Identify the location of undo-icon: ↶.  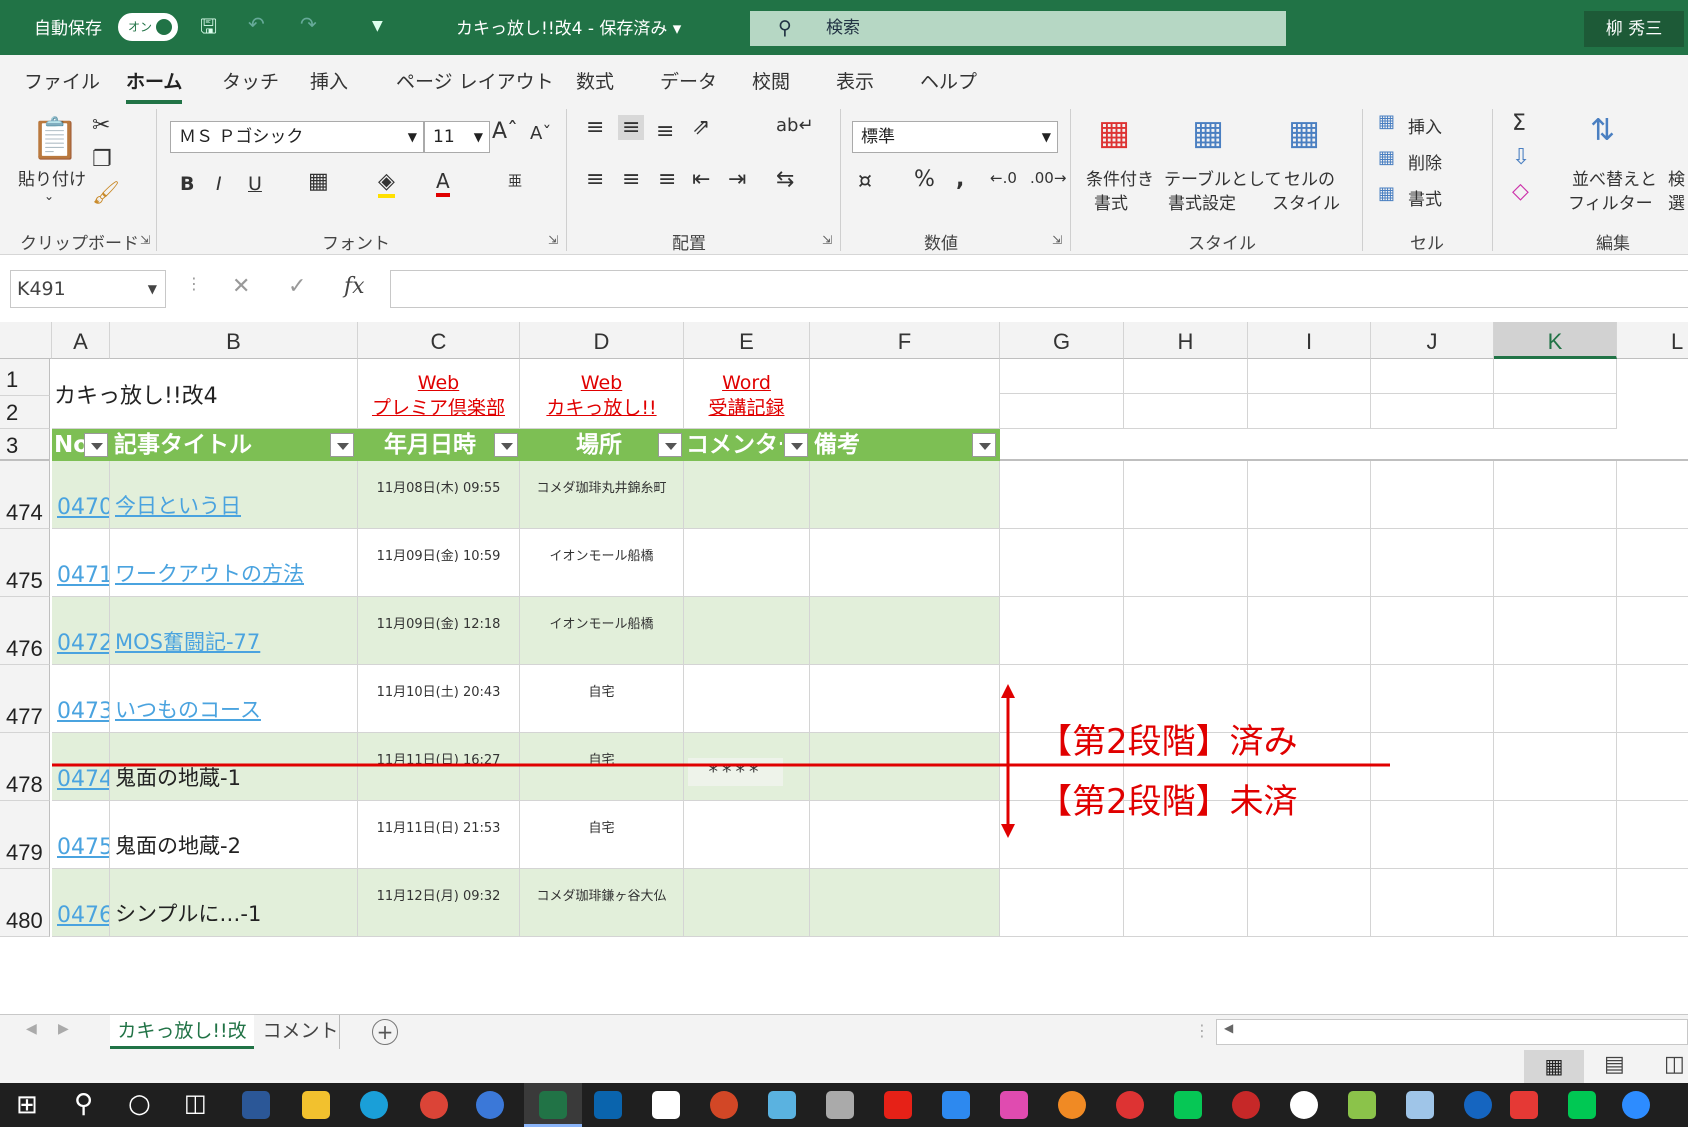
(256, 24).